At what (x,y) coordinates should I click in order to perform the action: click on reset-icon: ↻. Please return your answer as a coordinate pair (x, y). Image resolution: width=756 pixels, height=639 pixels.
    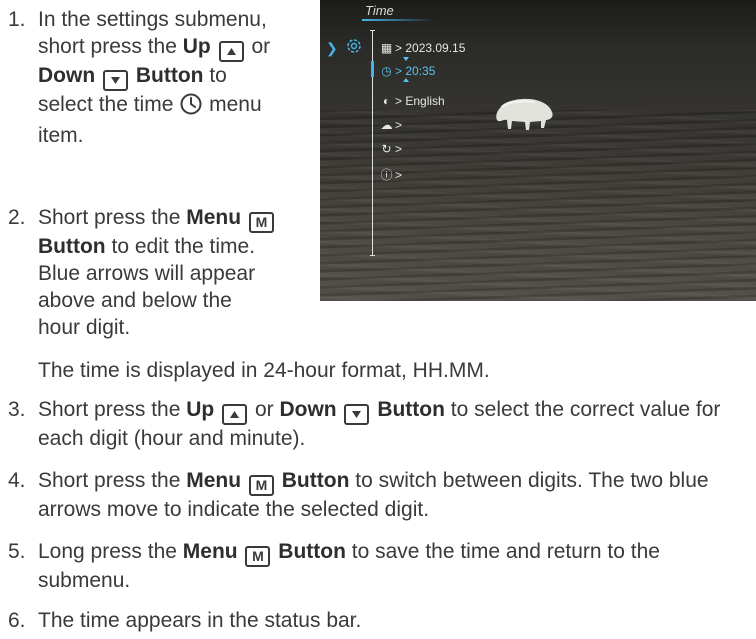
    Looking at the image, I should click on (386, 149).